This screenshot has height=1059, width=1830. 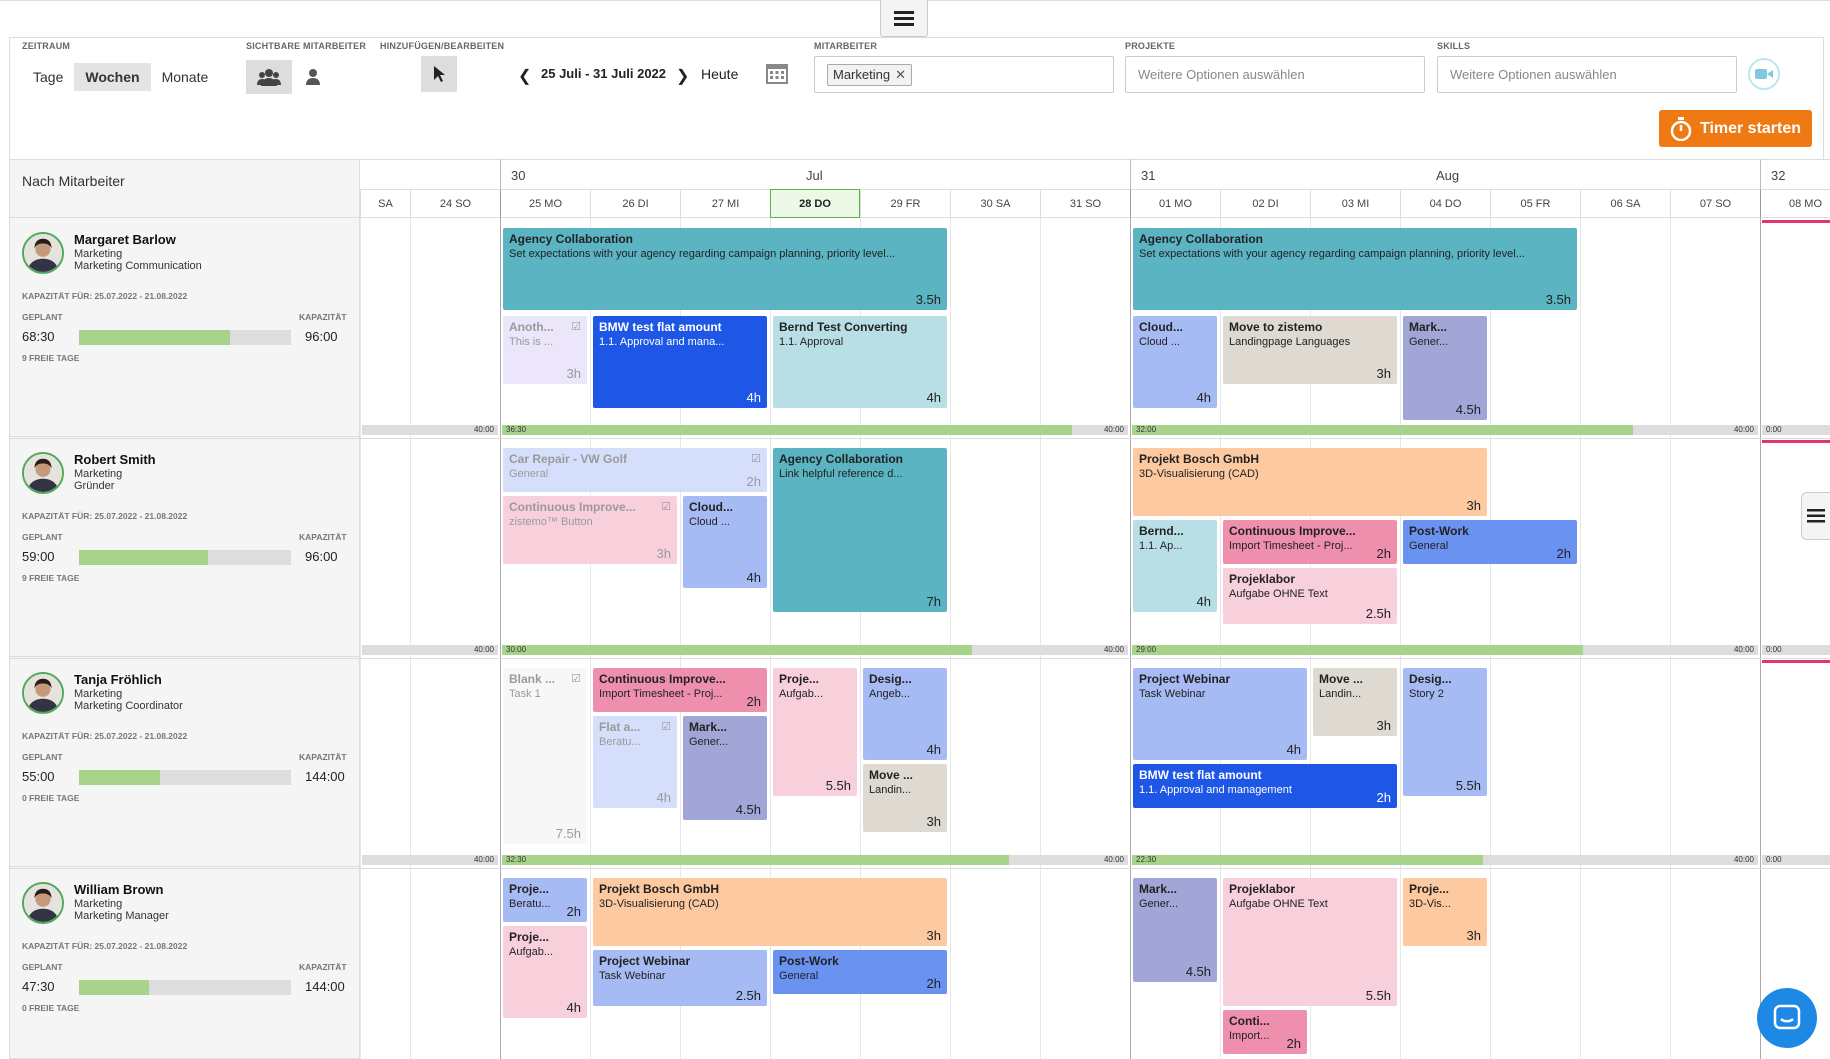 I want to click on task-card: Projeklabor Aufgabe OHNE Text 5.5h, so click(x=1310, y=942).